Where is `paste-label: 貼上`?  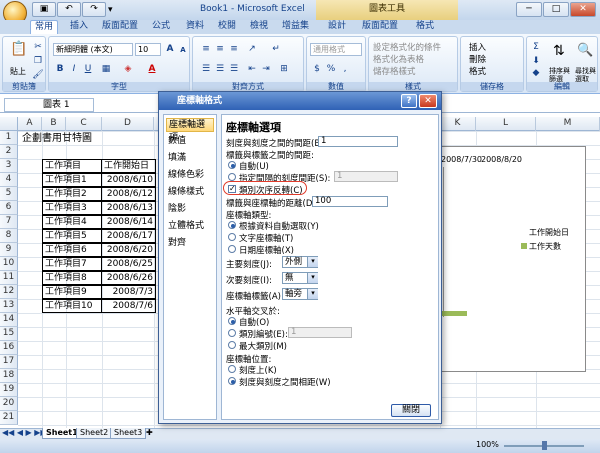
paste-label: 貼上 is located at coordinates (18, 71).